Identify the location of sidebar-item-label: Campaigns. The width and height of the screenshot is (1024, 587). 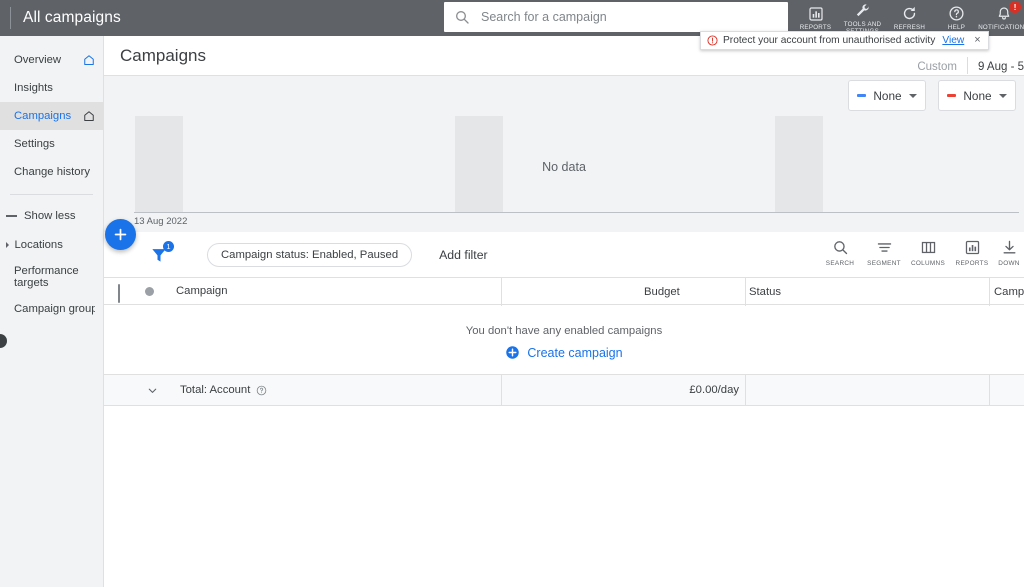
(43, 116).